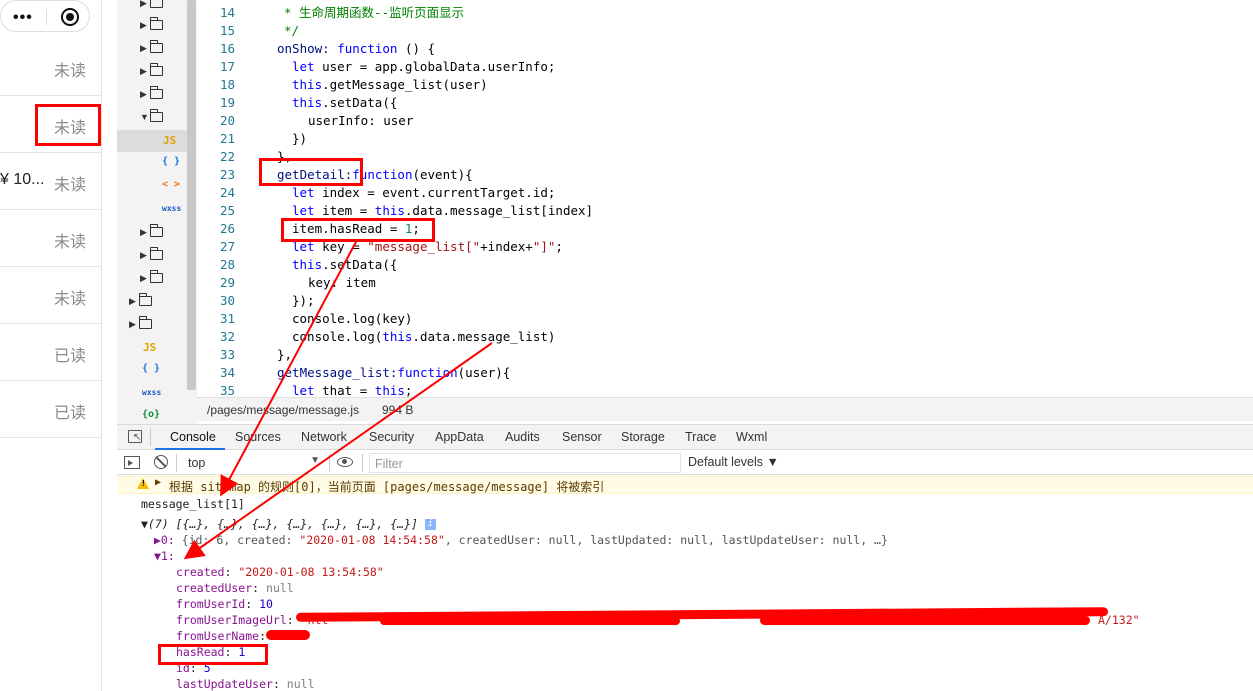 The height and width of the screenshot is (691, 1253). I want to click on annotation-arrows, so click(338, 399).